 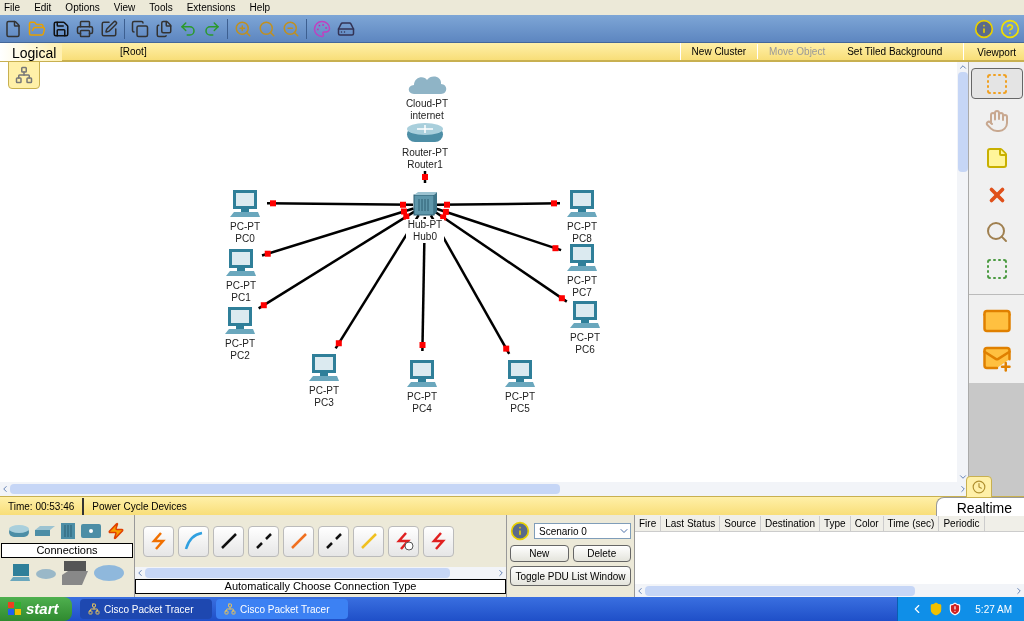 What do you see at coordinates (719, 51) in the screenshot?
I see `workspace-action: New Cluster` at bounding box center [719, 51].